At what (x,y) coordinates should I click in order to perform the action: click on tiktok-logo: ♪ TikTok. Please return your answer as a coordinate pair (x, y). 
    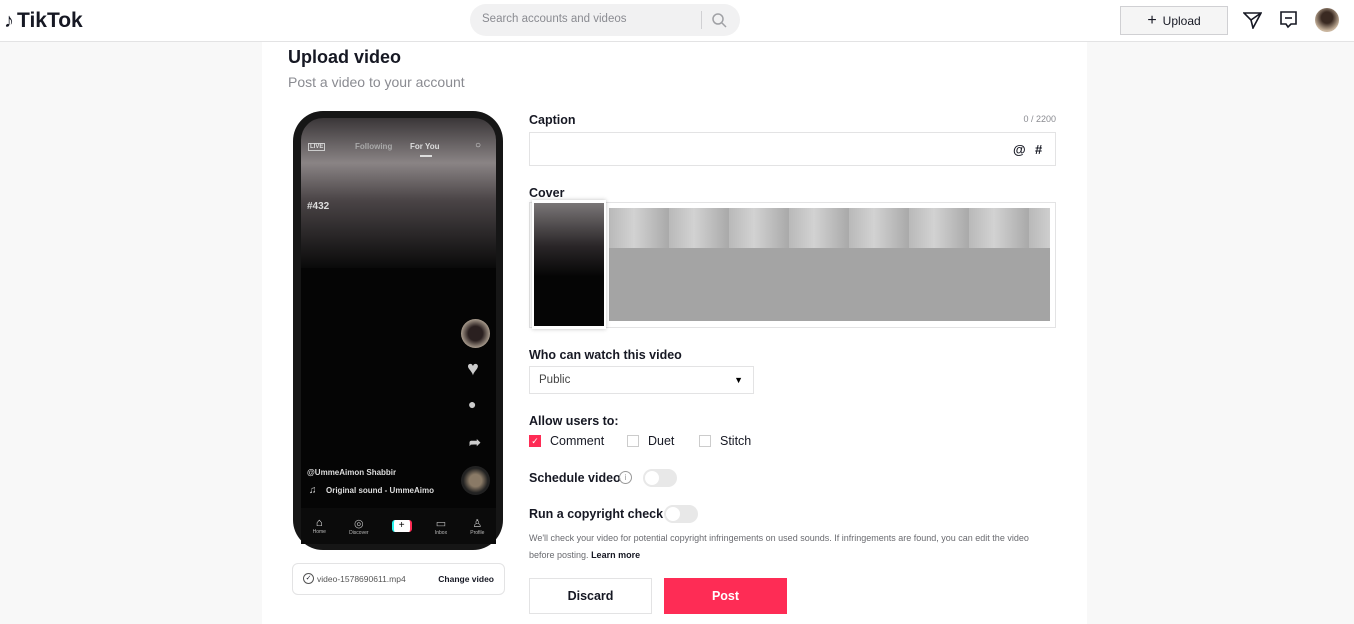
    Looking at the image, I should click on (43, 21).